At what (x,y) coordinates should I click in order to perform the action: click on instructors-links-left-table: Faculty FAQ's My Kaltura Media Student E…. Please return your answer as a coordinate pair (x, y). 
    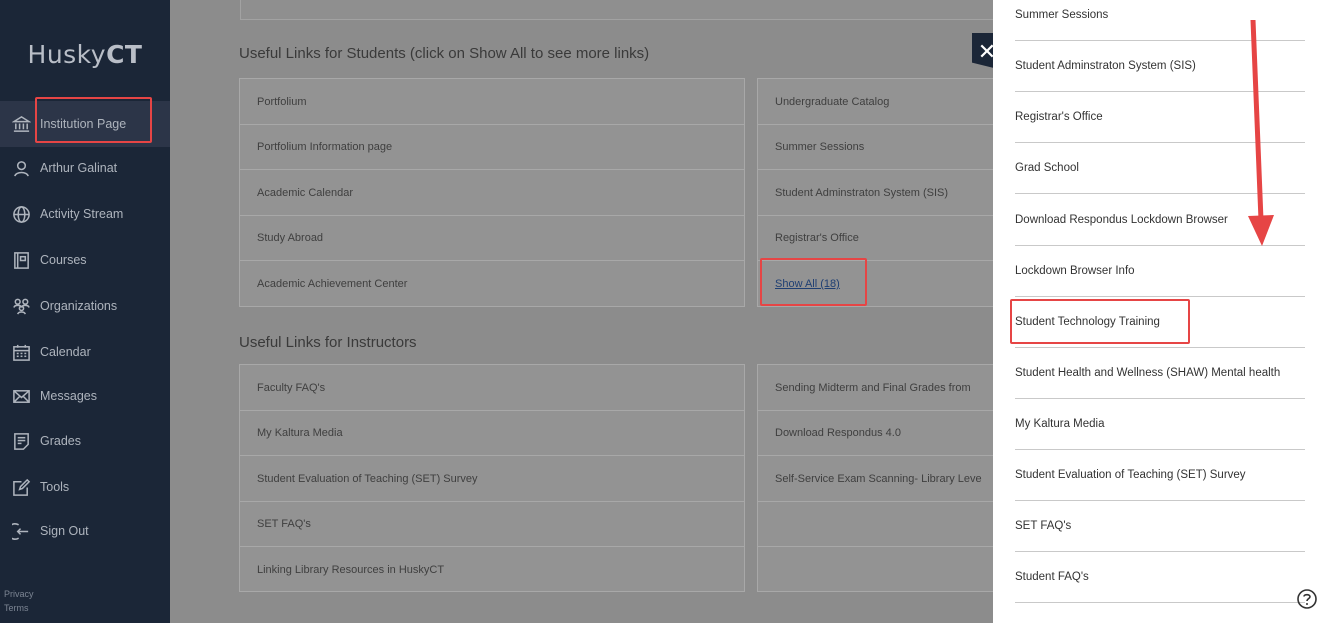
    Looking at the image, I should click on (492, 478).